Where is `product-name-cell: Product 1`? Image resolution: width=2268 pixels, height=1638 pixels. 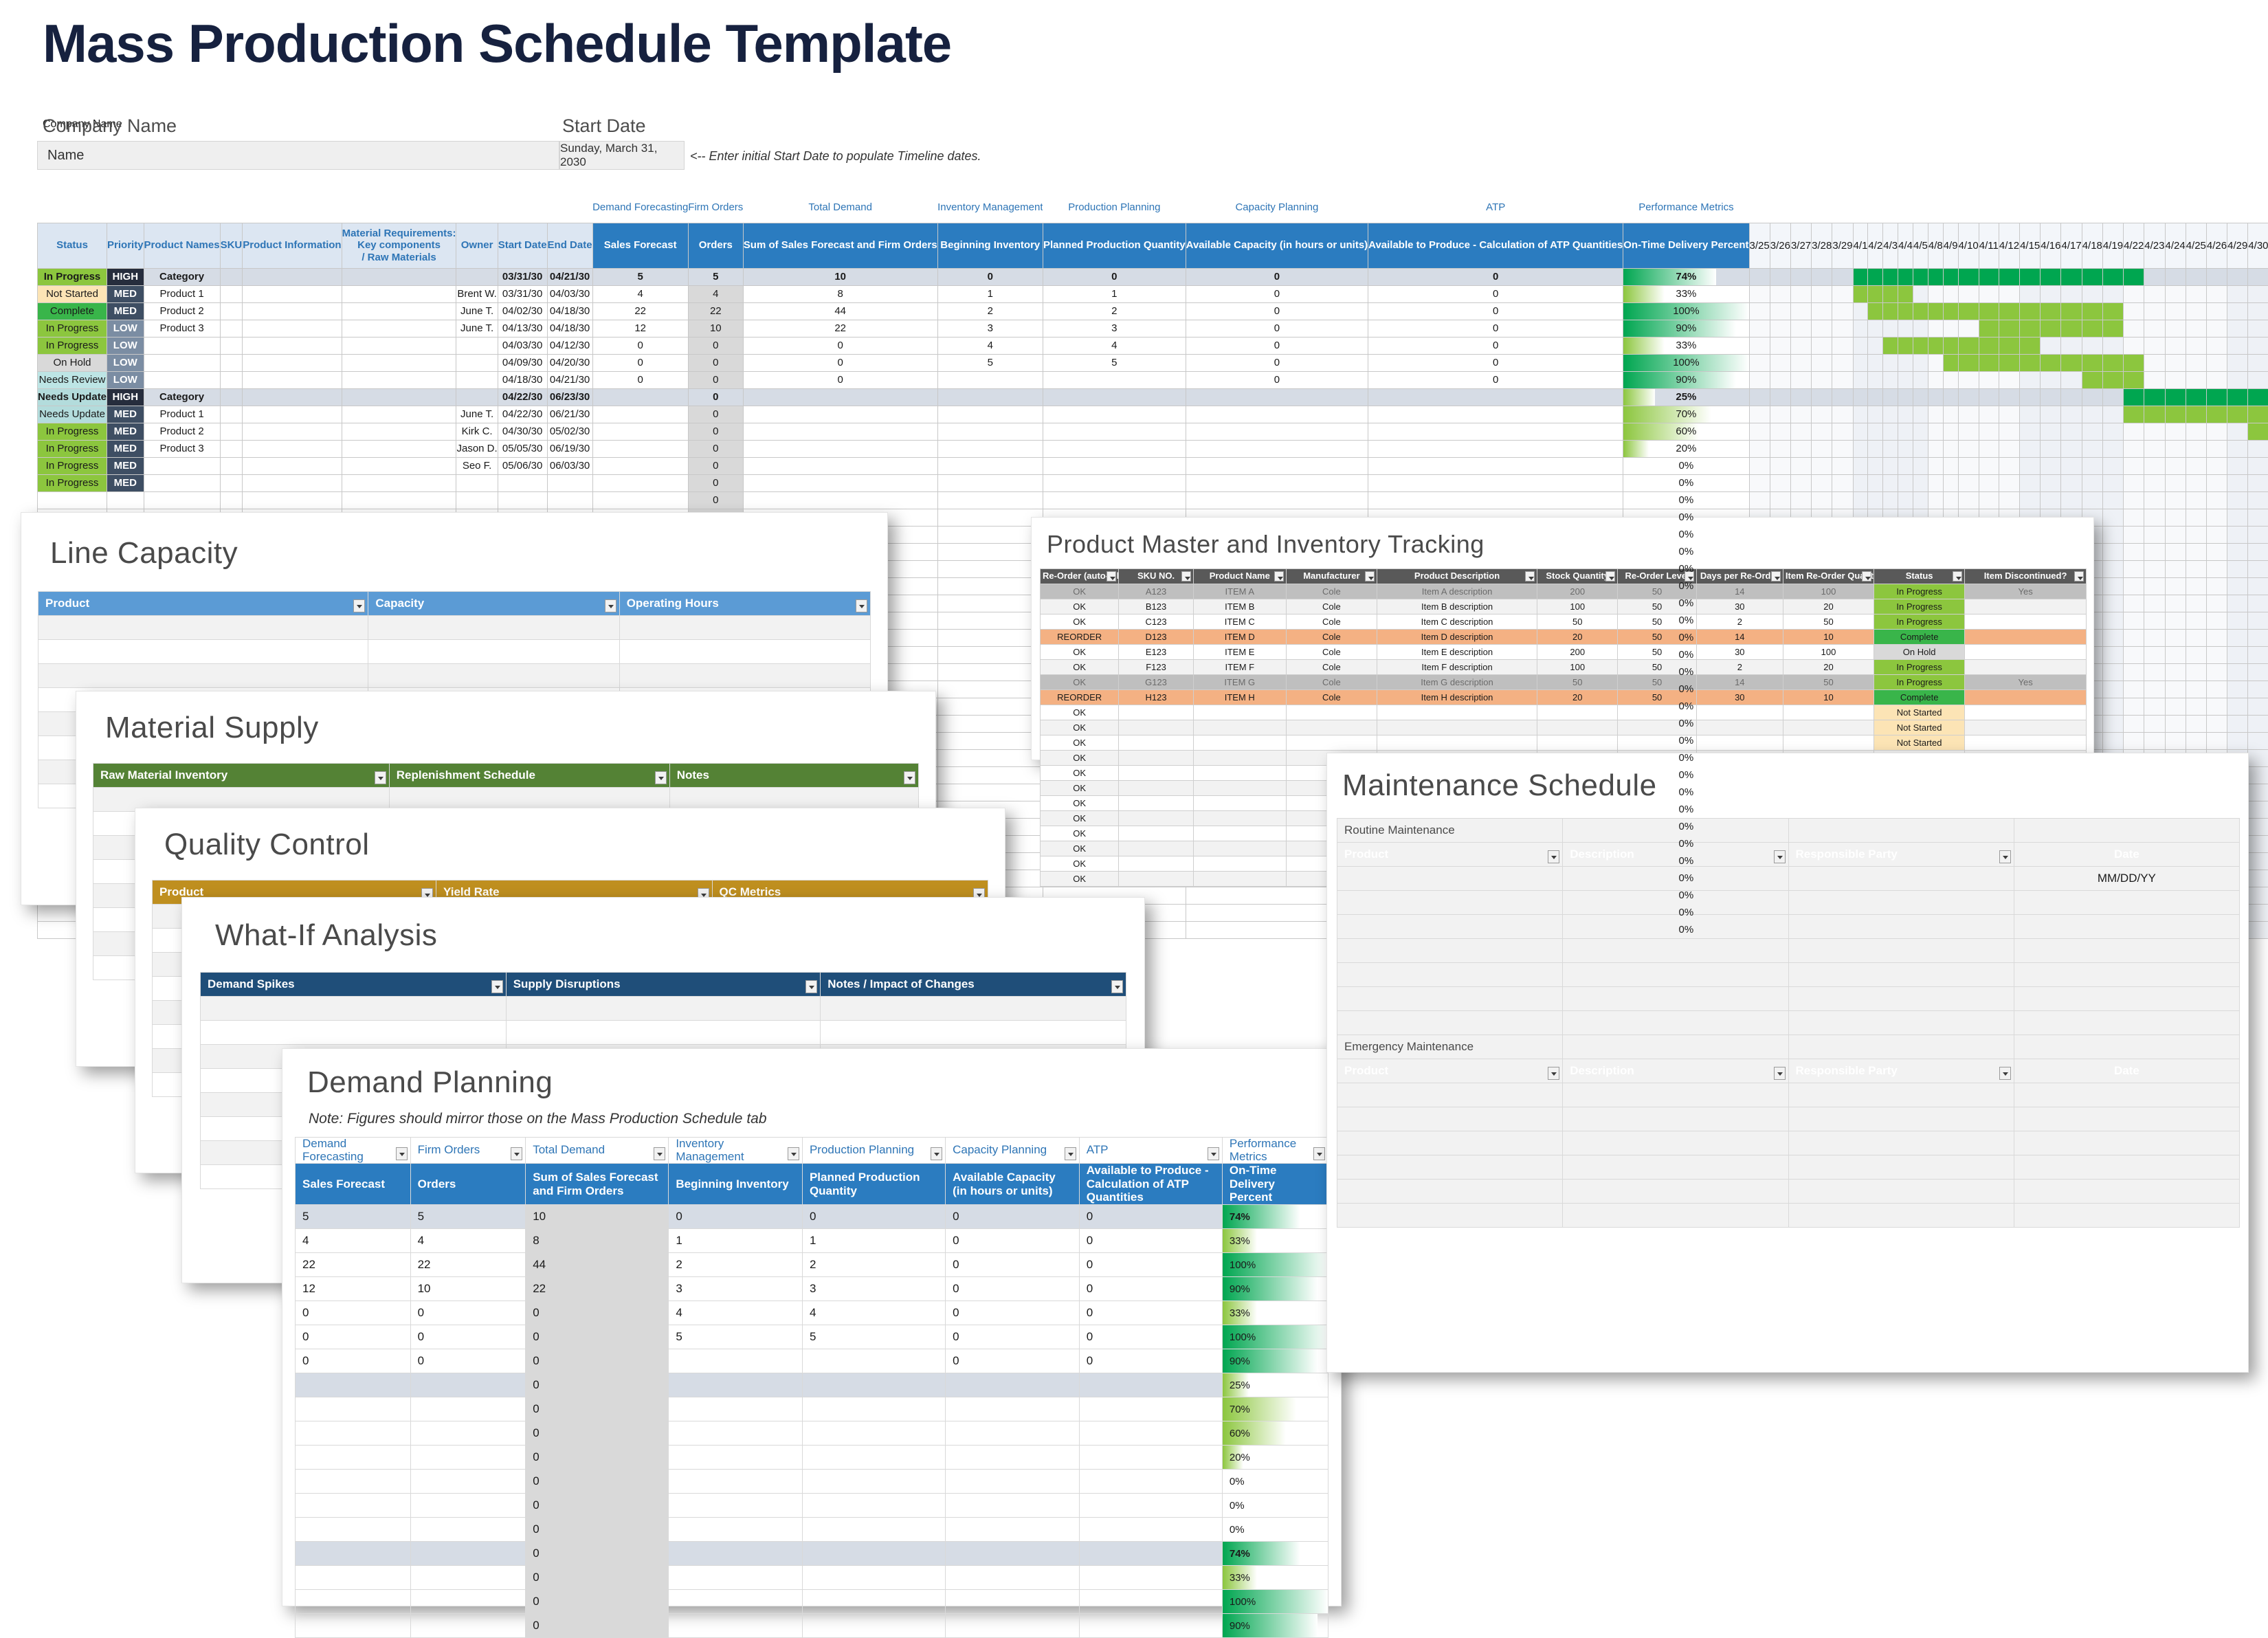 product-name-cell: Product 1 is located at coordinates (182, 414).